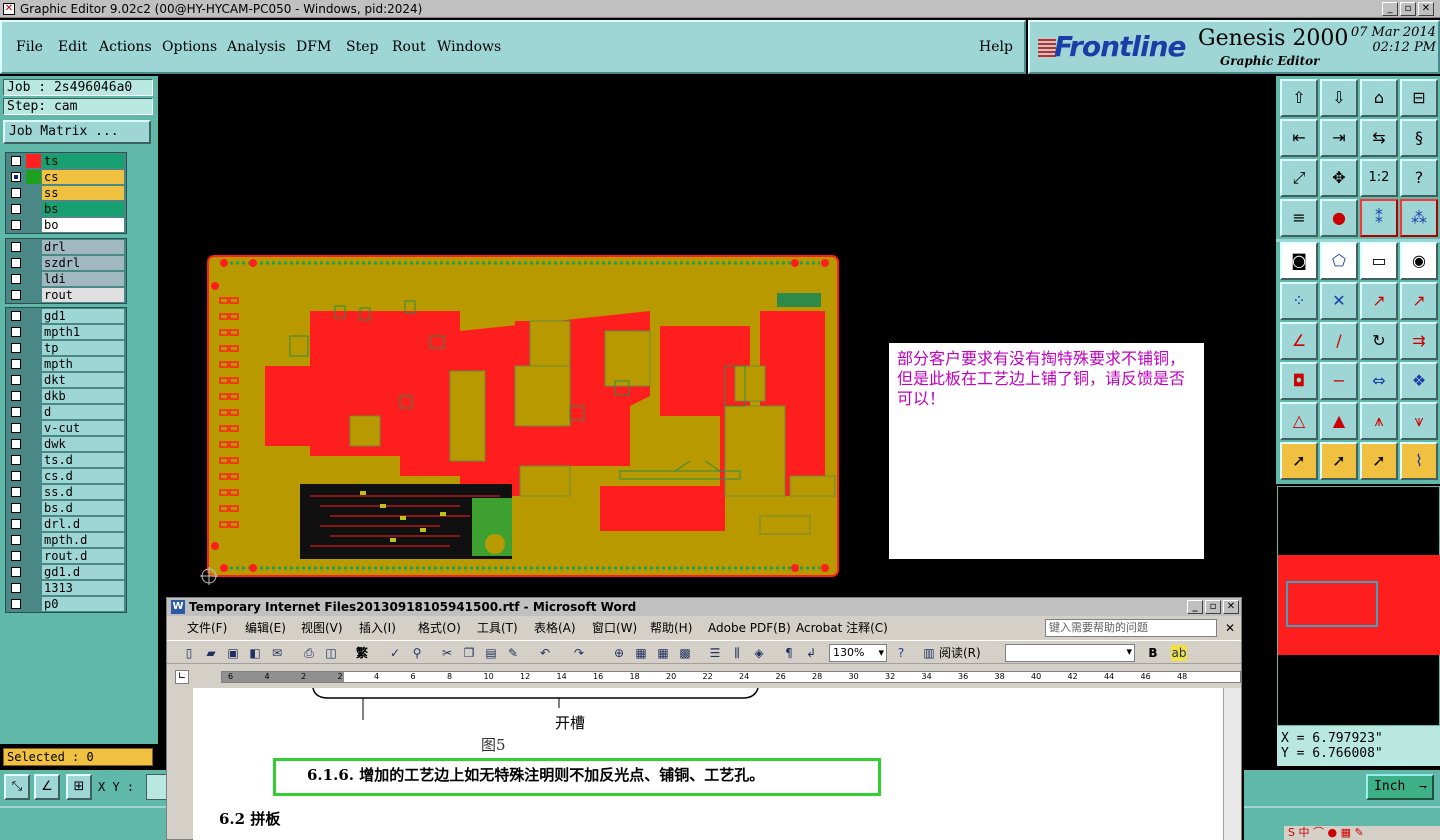 The image size is (1440, 840). Describe the element at coordinates (265, 628) in the screenshot. I see `word-menu-edit: 编辑(E)` at that location.